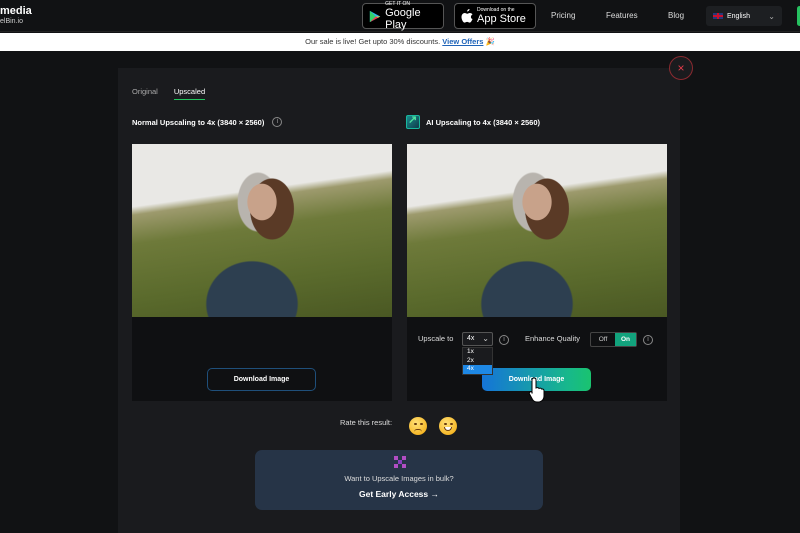 This screenshot has width=800, height=533. Describe the element at coordinates (477, 369) in the screenshot. I see `option-4x: 4x` at that location.